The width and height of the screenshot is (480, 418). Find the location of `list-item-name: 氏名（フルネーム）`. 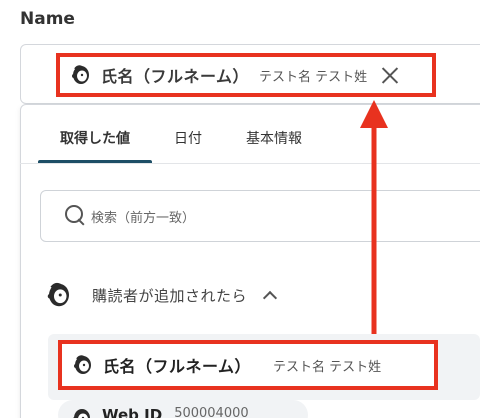

list-item-name: 氏名（フルネーム） is located at coordinates (177, 366).